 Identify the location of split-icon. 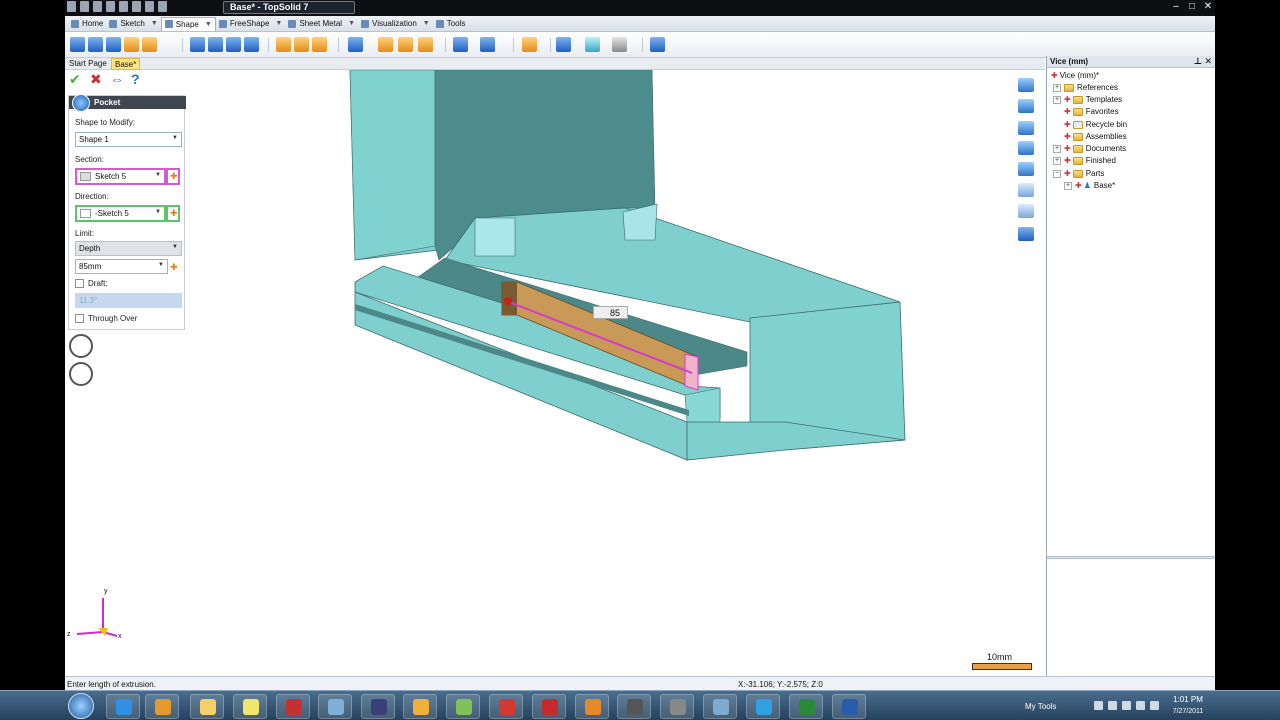
(460, 44).